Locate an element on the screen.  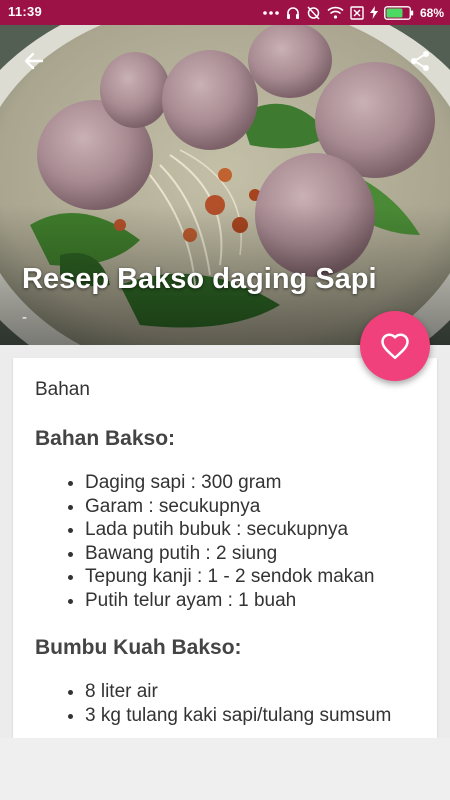
bottom-blank-area is located at coordinates (225, 769).